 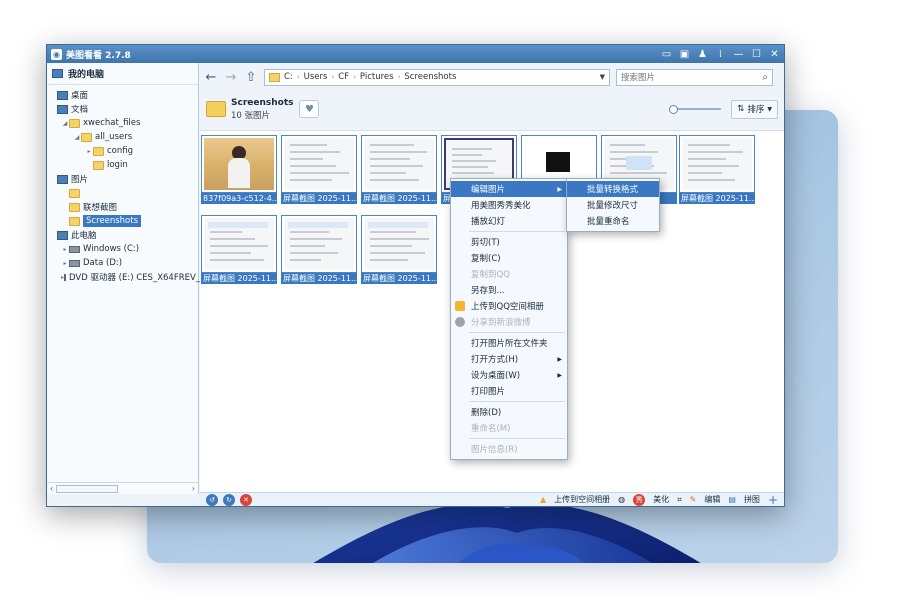 I want to click on sort-button: ⇅ 排序 ▼, so click(x=754, y=109).